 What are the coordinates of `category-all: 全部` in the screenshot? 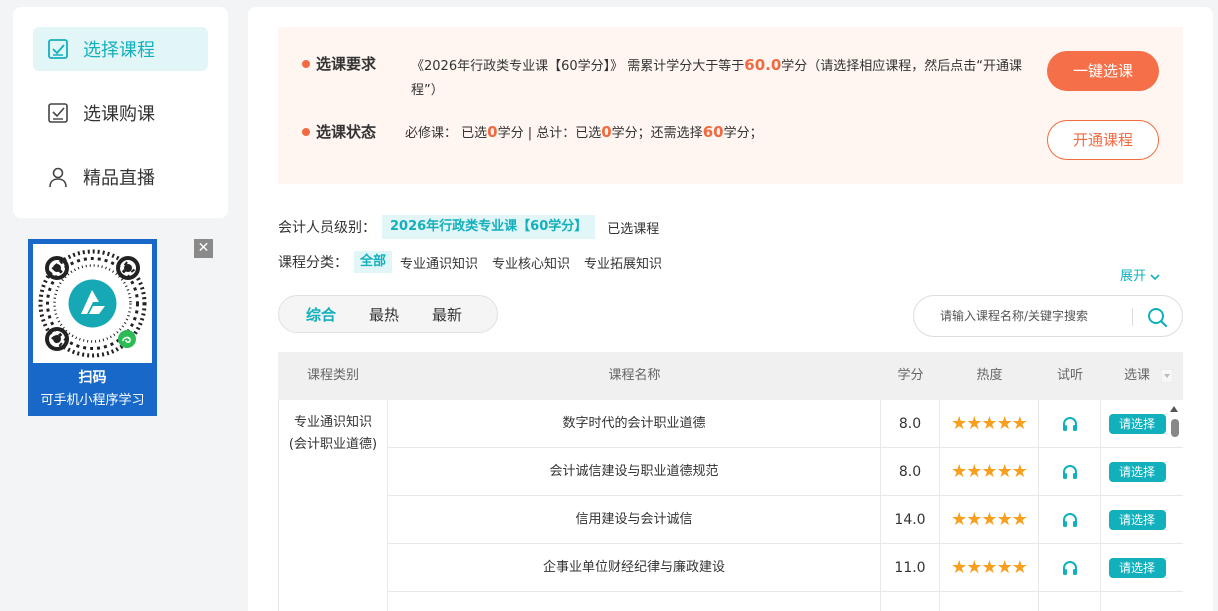 It's located at (373, 262).